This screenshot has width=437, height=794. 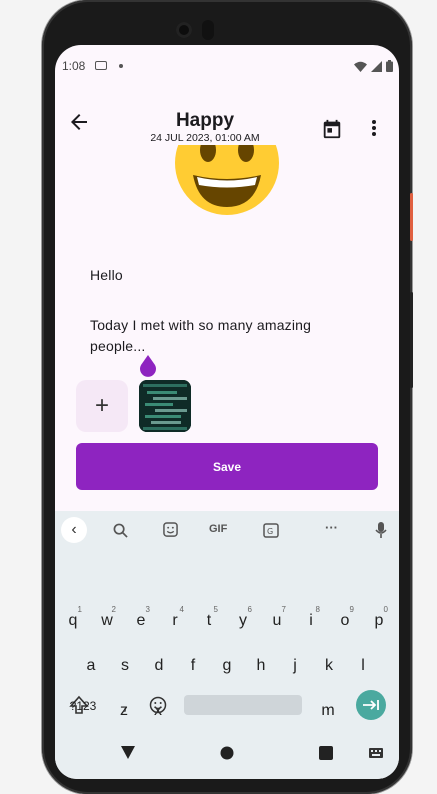 What do you see at coordinates (181, 609) in the screenshot?
I see `key-hint: 4` at bounding box center [181, 609].